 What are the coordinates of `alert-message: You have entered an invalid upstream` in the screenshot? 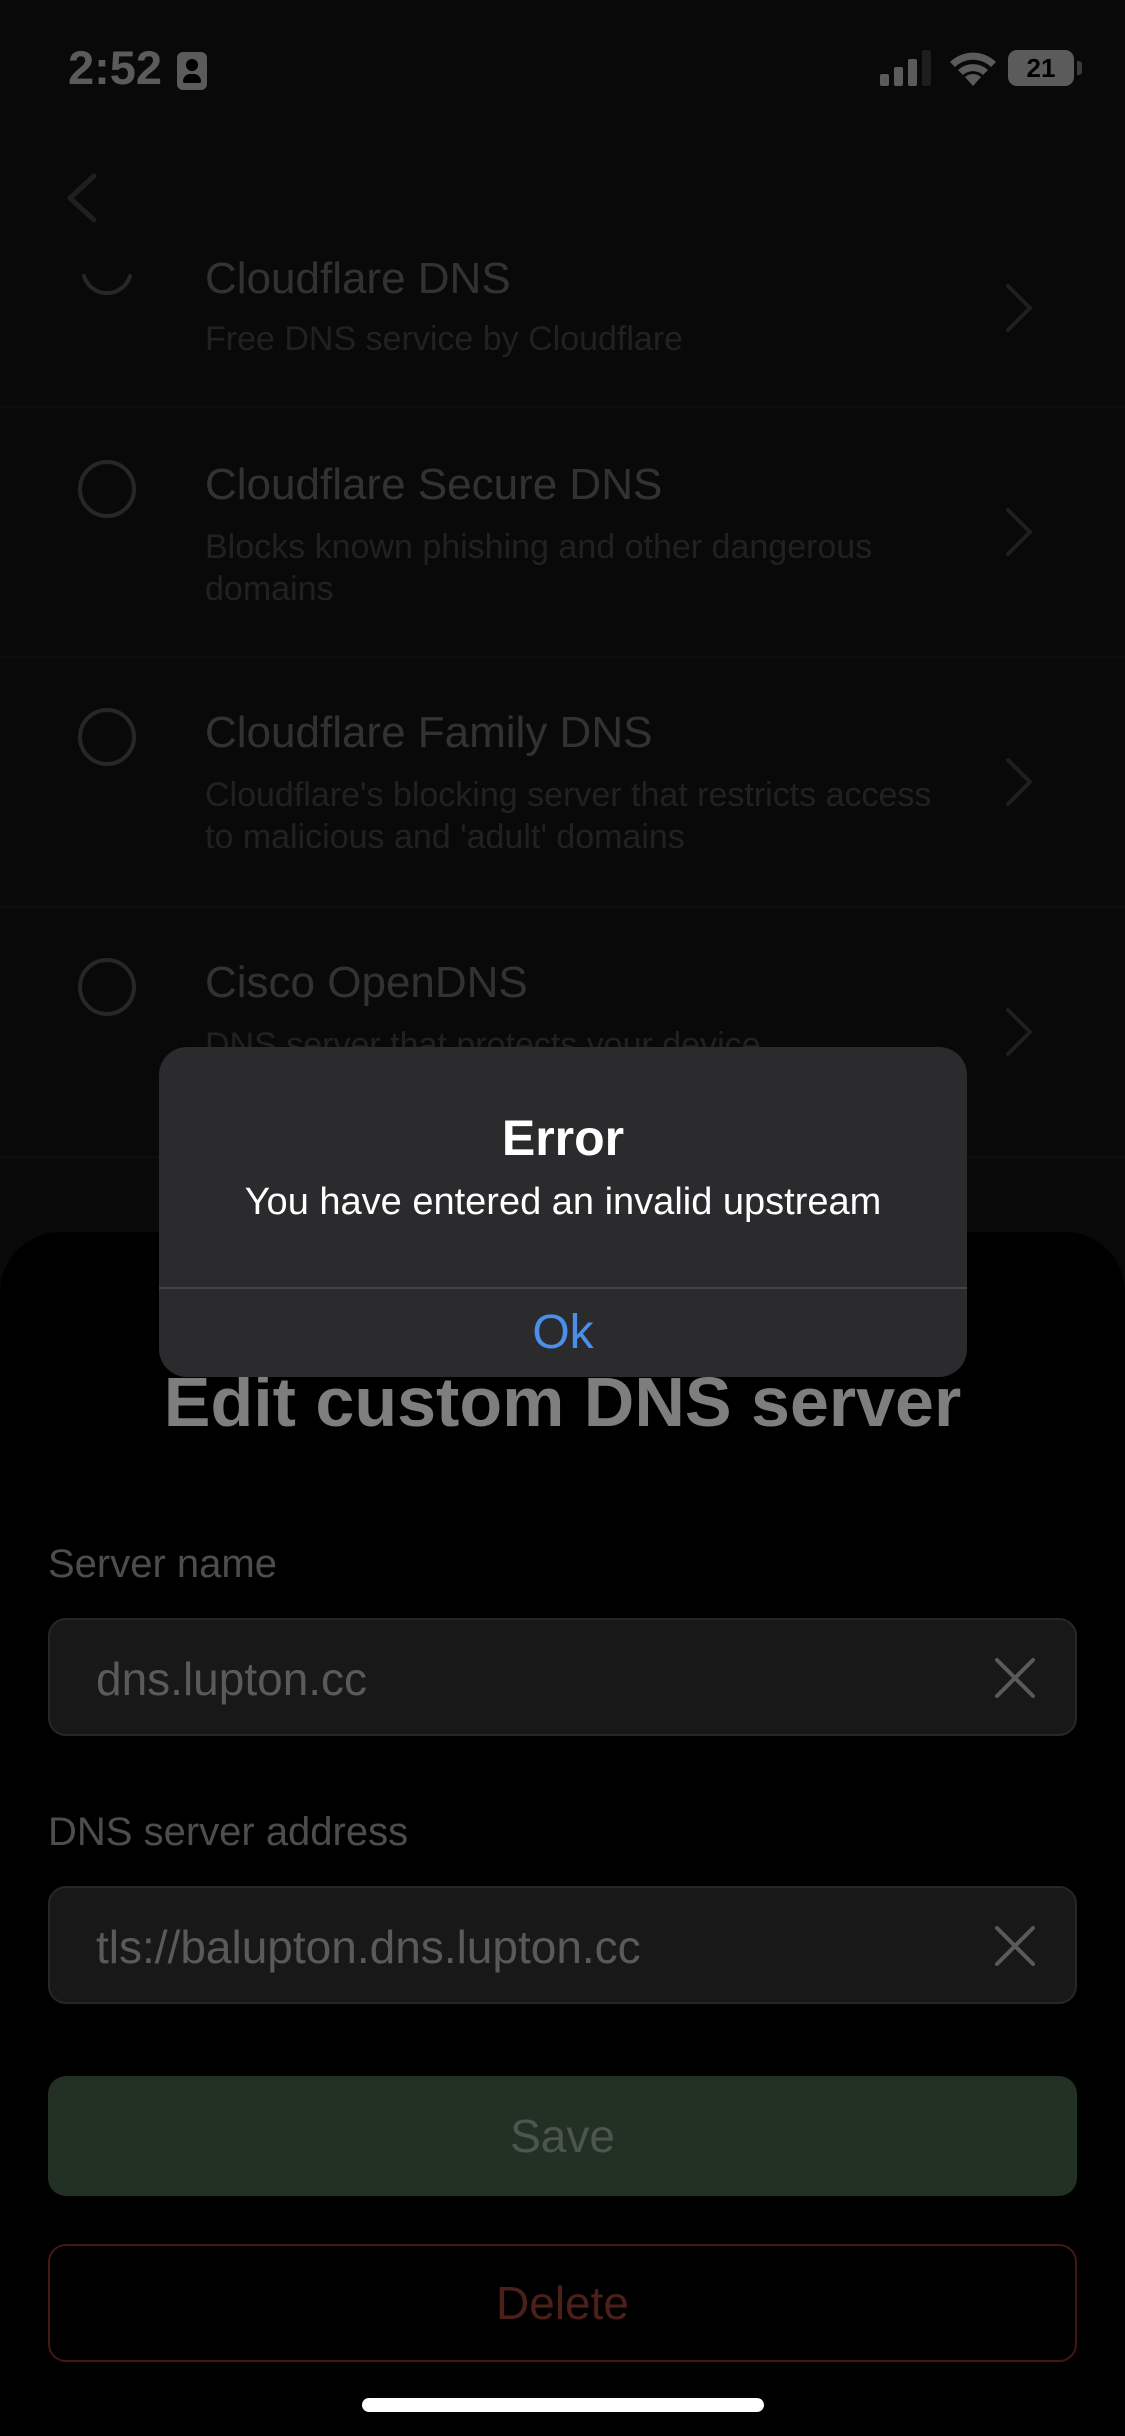 It's located at (563, 1202).